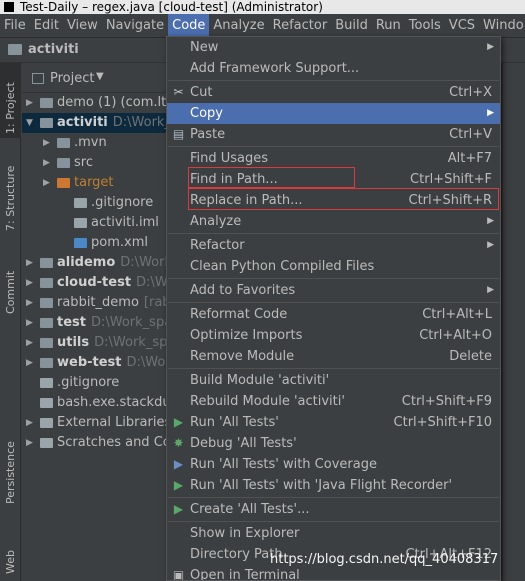  I want to click on menu-item-show-in-explorer: Show in Explorer, so click(333, 533).